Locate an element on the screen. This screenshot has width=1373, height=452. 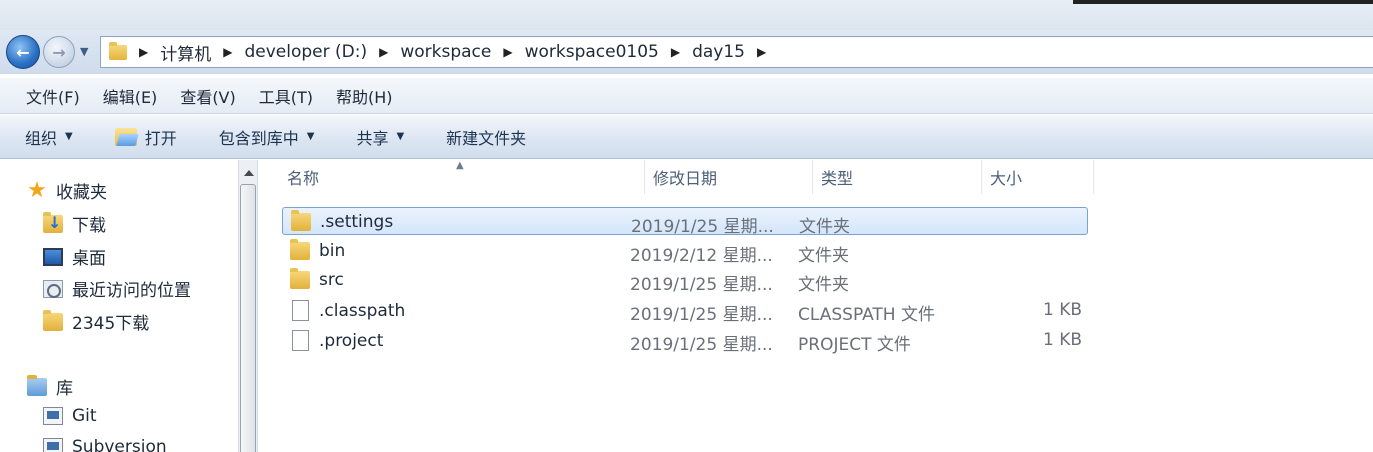
download-folder-icon is located at coordinates (53, 222).